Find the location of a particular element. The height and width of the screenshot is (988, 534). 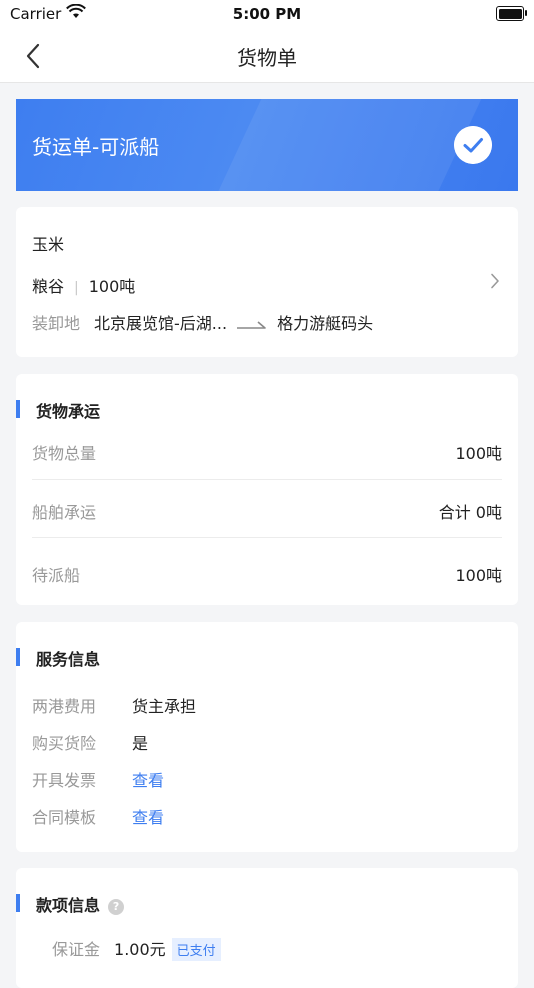

row-label: 船舶承运 is located at coordinates (64, 512).